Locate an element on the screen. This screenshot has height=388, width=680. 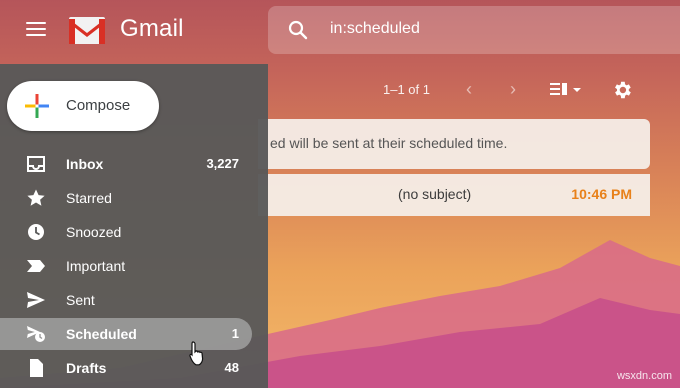
main-menu-button is located at coordinates (36, 32).